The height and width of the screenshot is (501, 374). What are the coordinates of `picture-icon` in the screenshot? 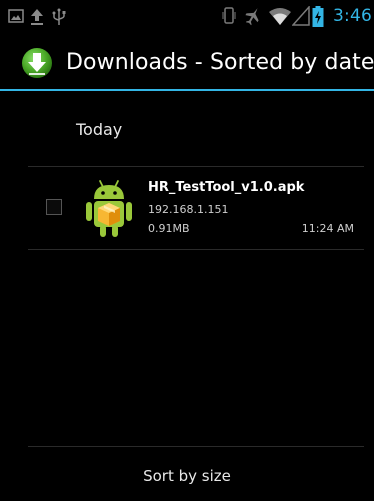 It's located at (16, 18).